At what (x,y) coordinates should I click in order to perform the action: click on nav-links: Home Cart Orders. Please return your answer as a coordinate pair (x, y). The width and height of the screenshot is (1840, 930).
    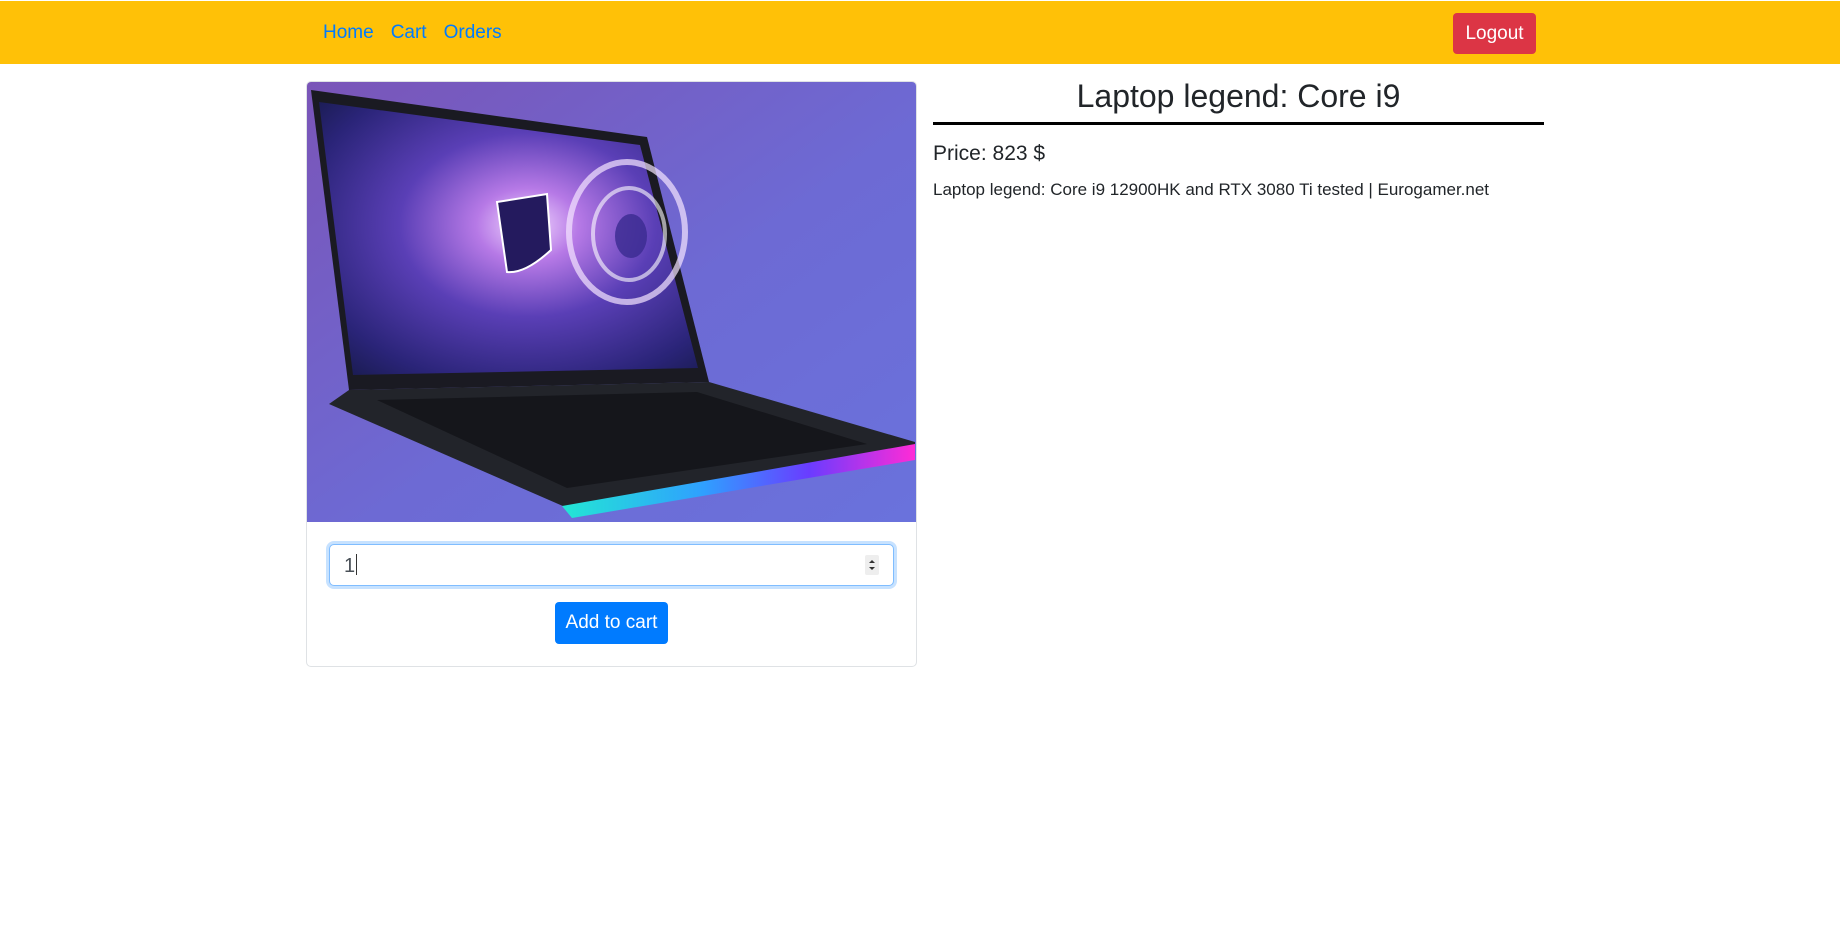
    Looking at the image, I should click on (421, 32).